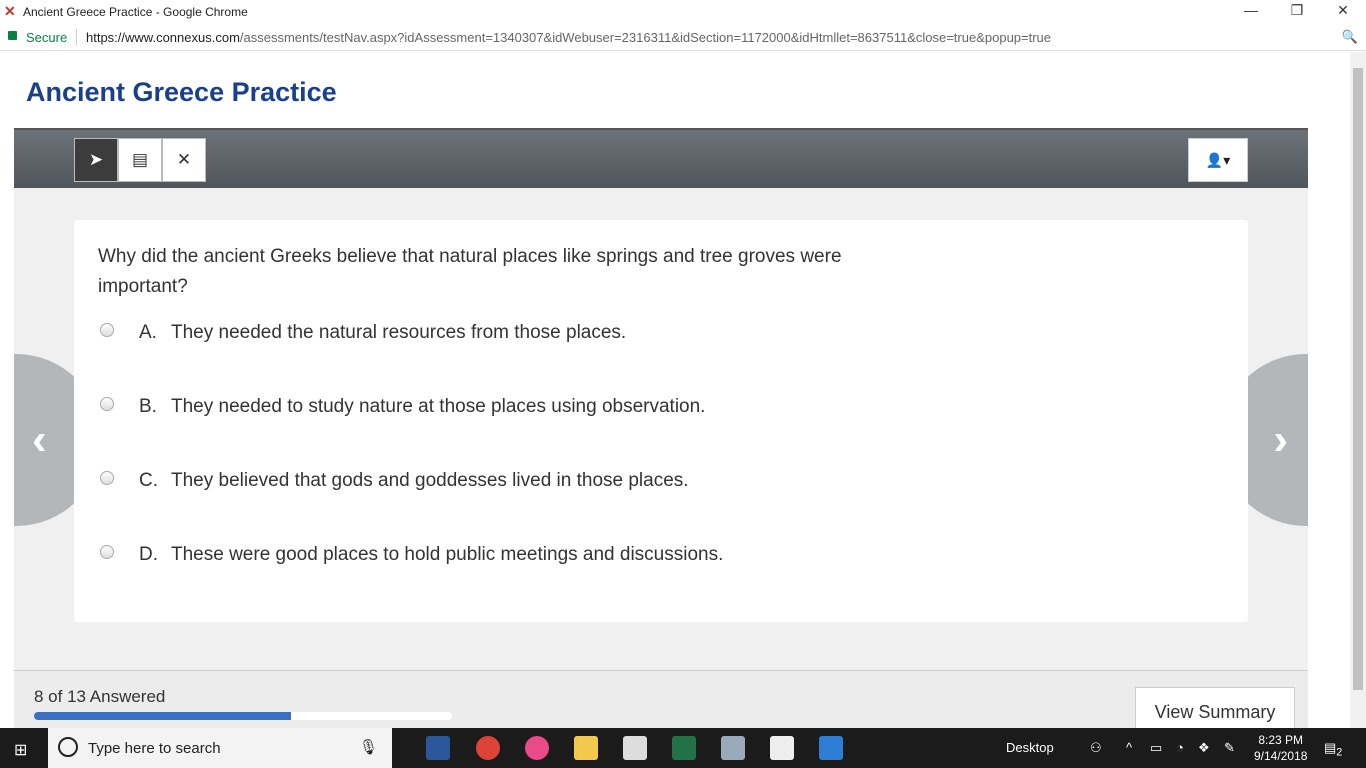  I want to click on zoom-icon: 🔍, so click(1350, 37).